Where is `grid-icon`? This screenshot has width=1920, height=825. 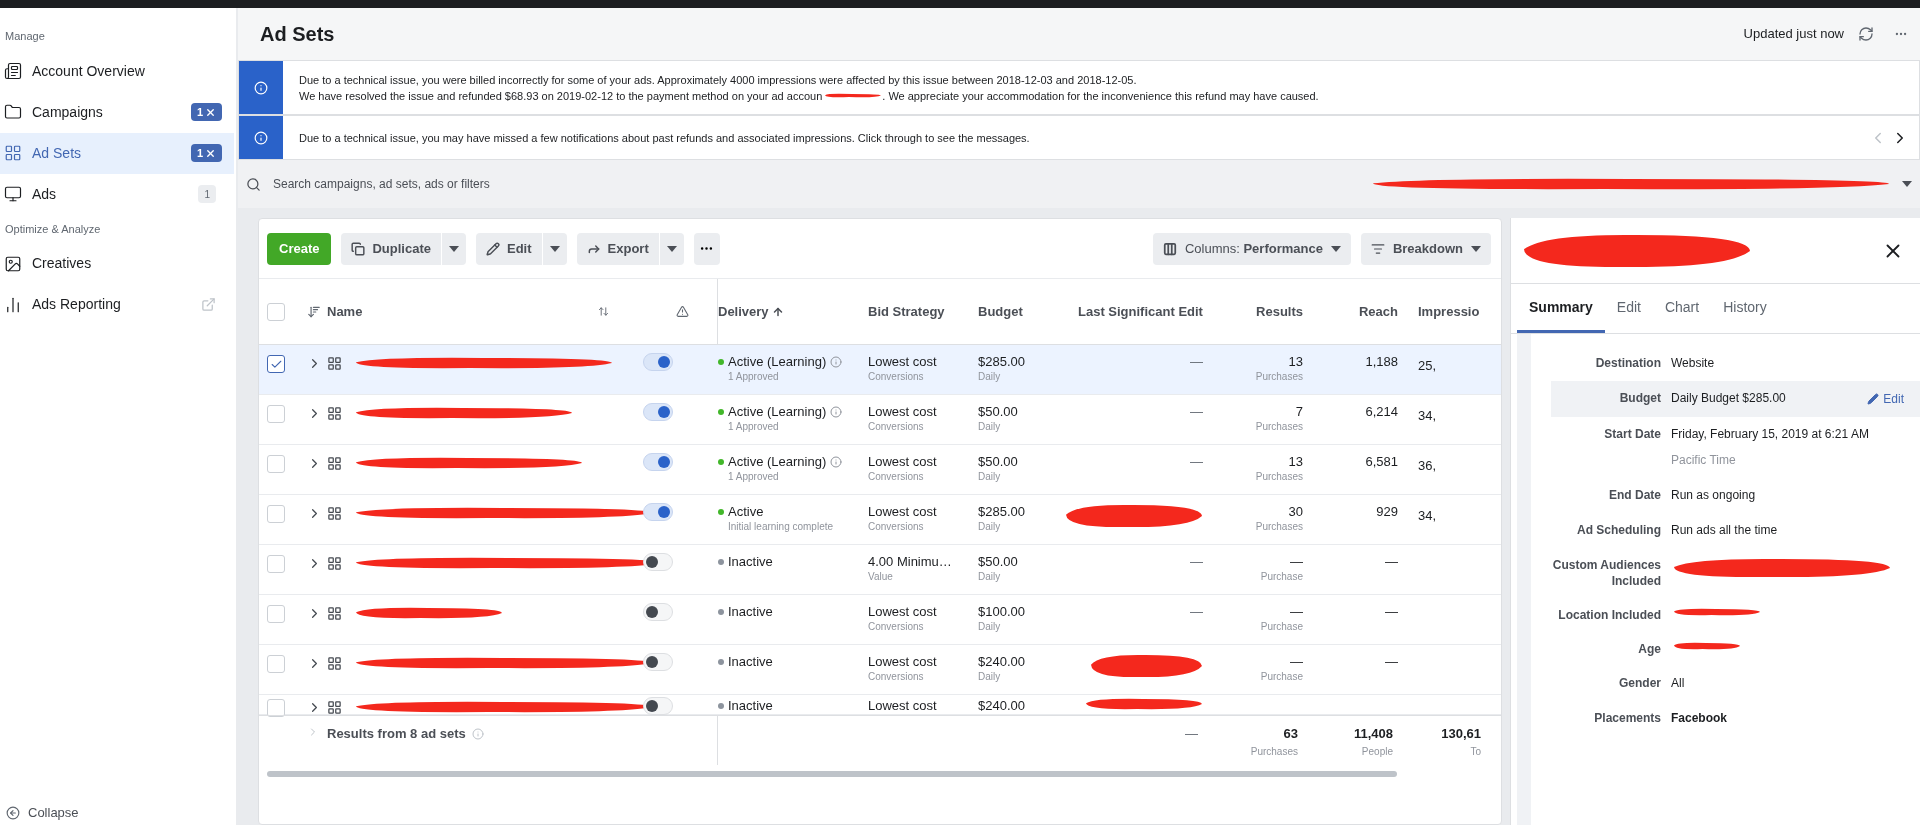 grid-icon is located at coordinates (13, 153).